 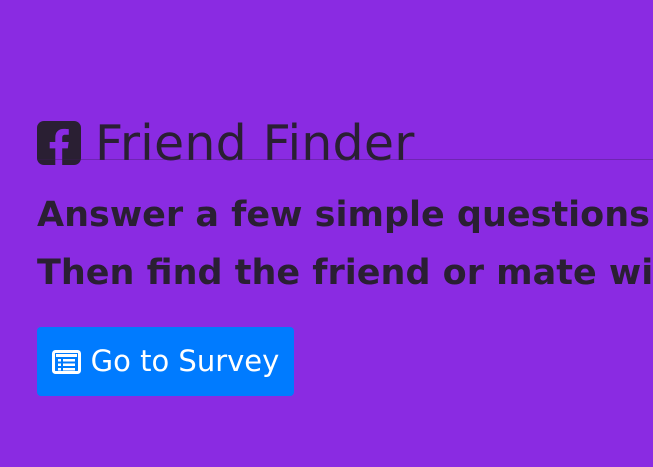 I want to click on header-divider, so click(x=345, y=159).